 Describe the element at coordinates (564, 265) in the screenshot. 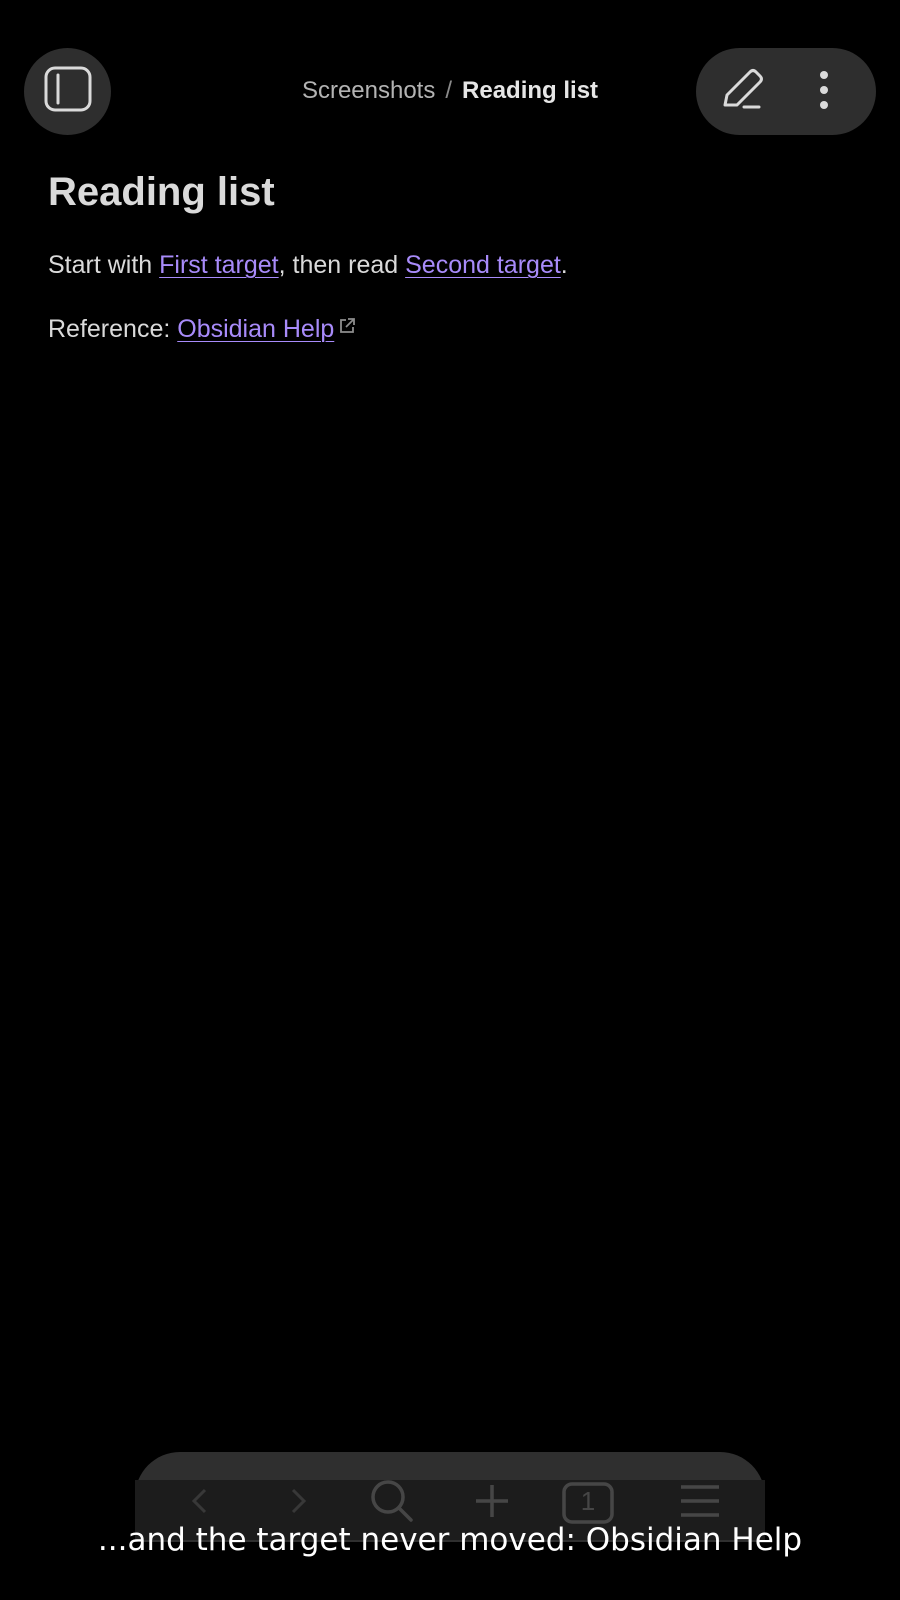

I see `text-segment: .` at that location.